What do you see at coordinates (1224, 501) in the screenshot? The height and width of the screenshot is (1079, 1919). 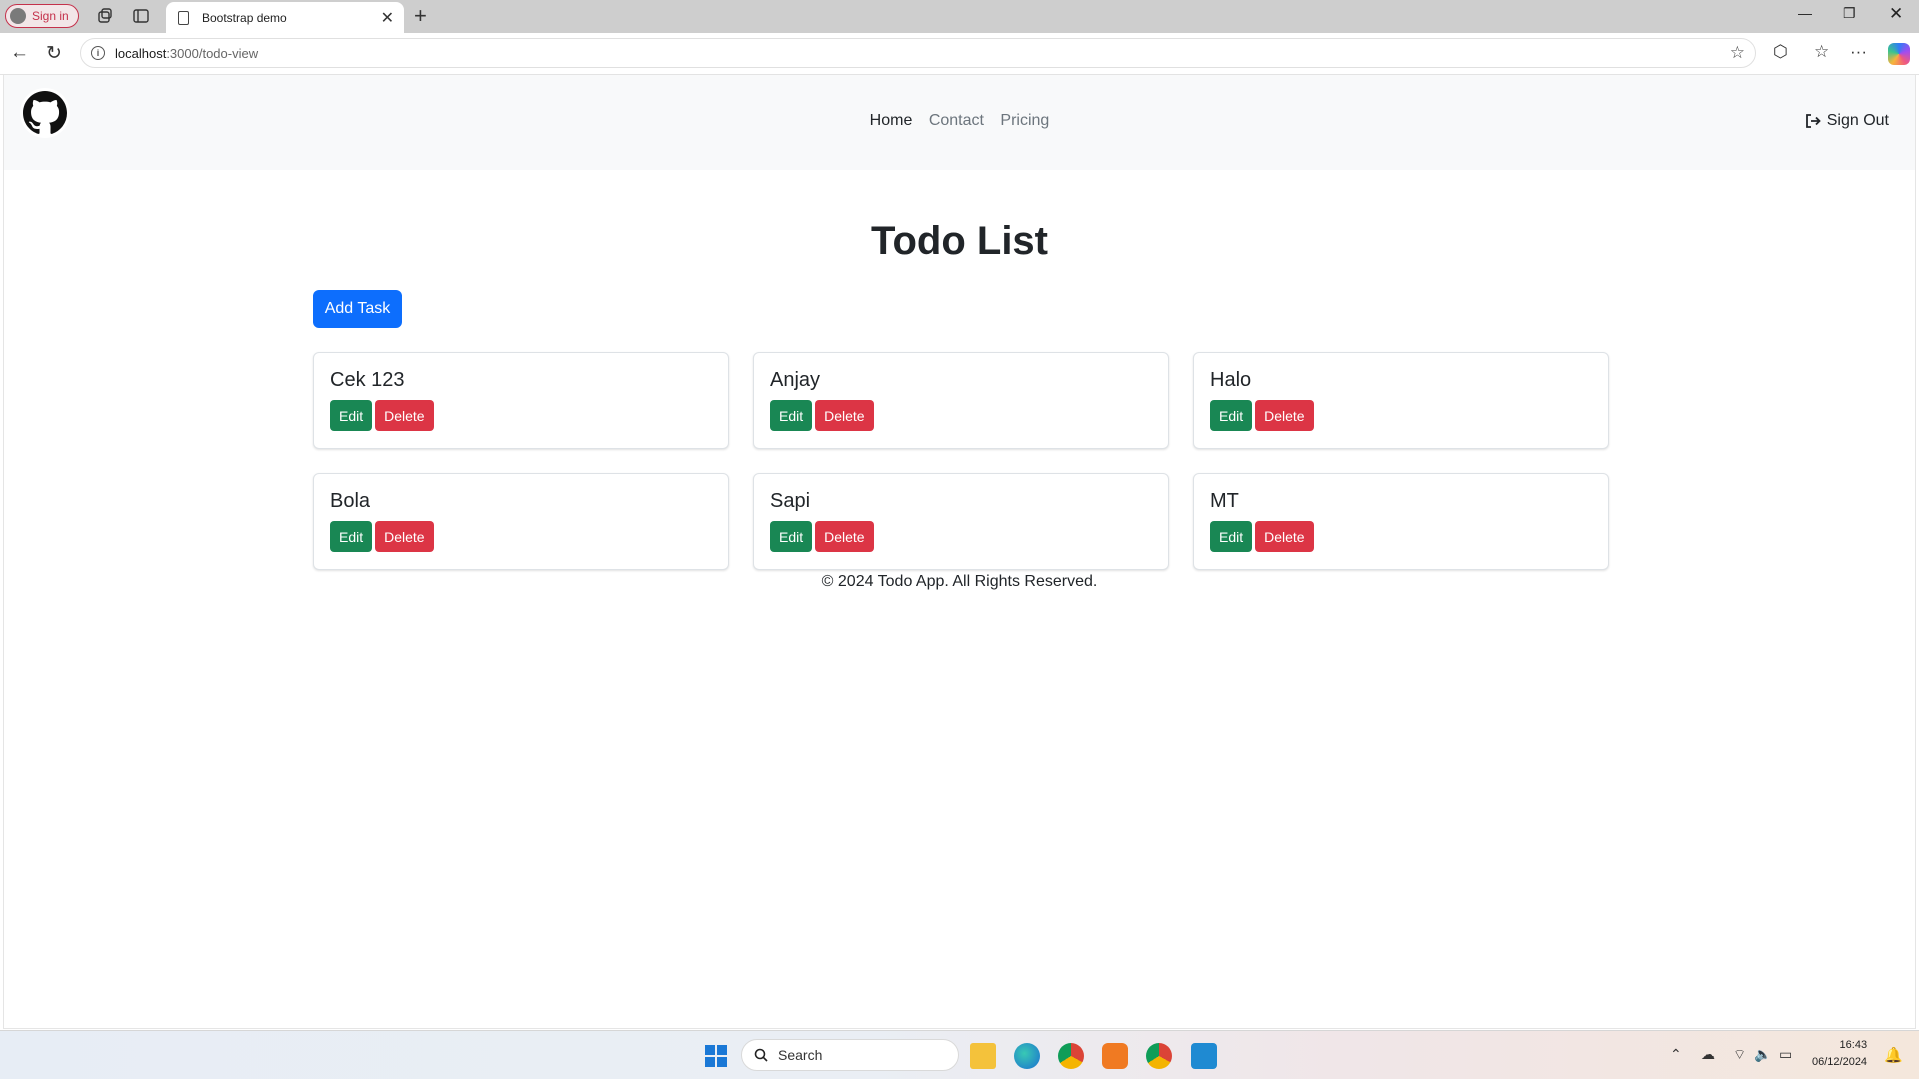 I see `task-title: MT` at bounding box center [1224, 501].